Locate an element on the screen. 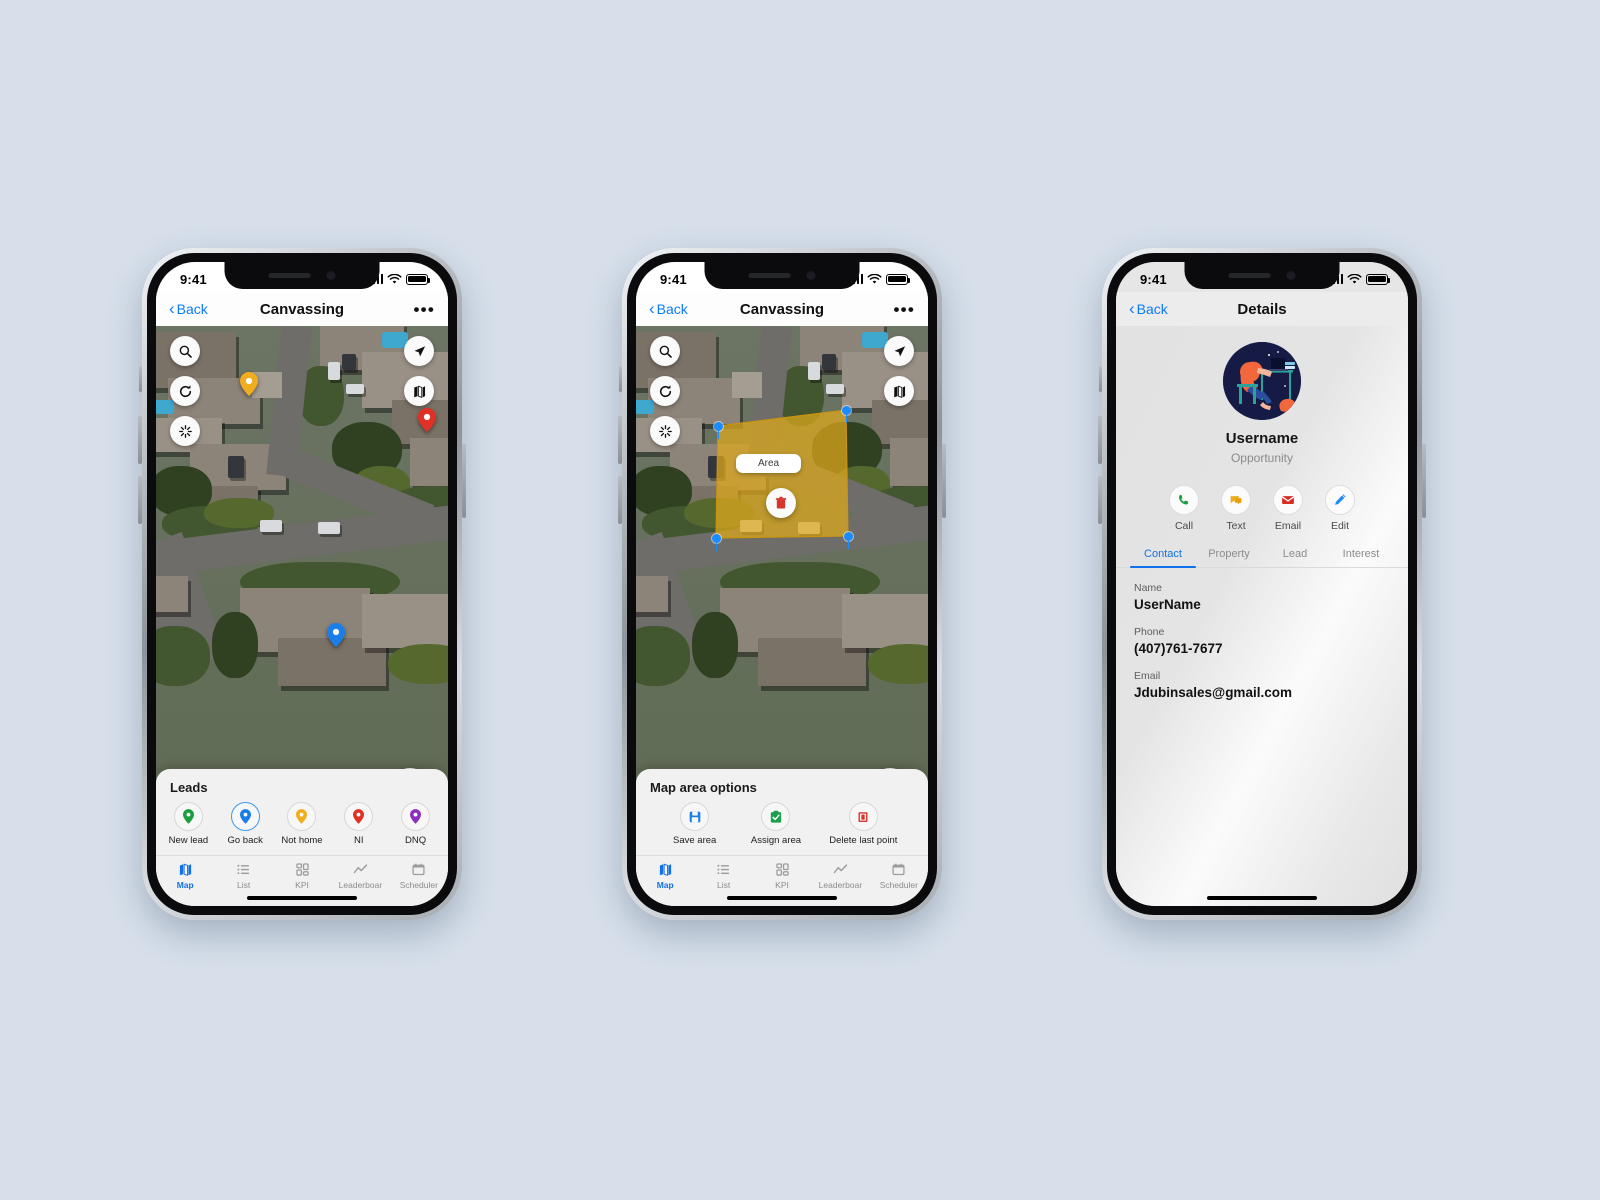  list-icon is located at coordinates (723, 869).